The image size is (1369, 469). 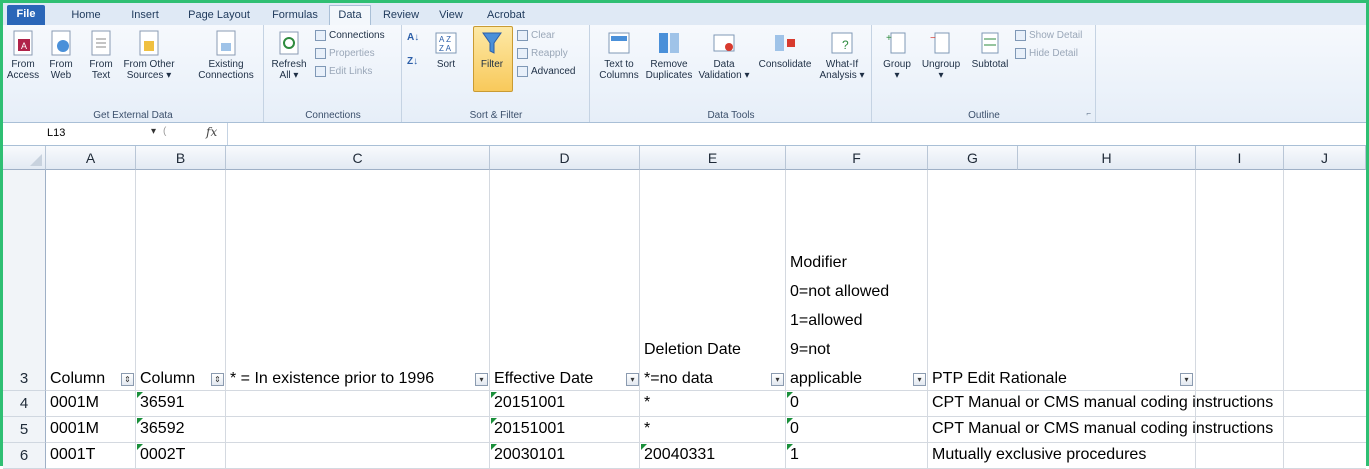 I want to click on header-cell-g: PTP Edit Rationale, so click(x=999, y=379).